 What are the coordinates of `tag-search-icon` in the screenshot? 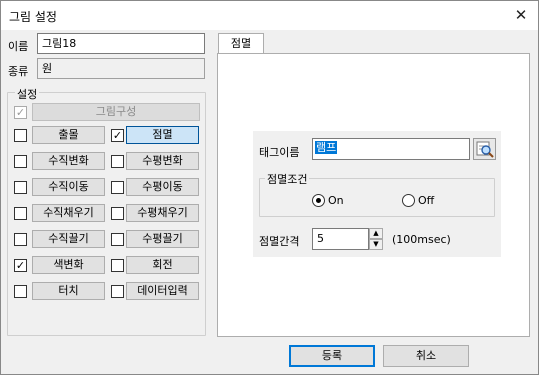 It's located at (485, 149).